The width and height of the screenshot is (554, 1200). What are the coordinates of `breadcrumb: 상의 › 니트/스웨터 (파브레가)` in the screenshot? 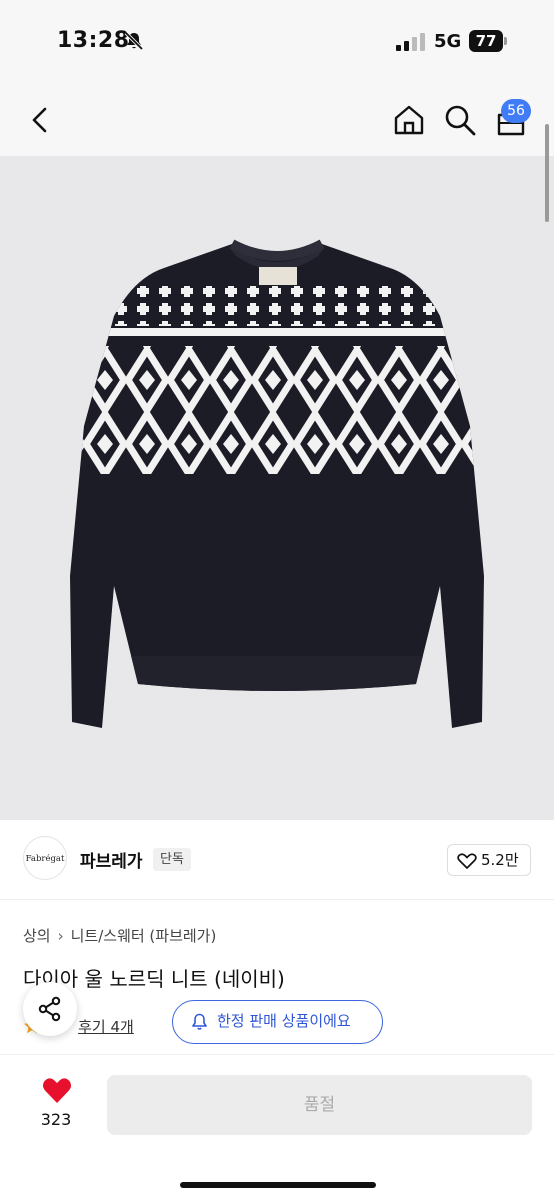 It's located at (119, 935).